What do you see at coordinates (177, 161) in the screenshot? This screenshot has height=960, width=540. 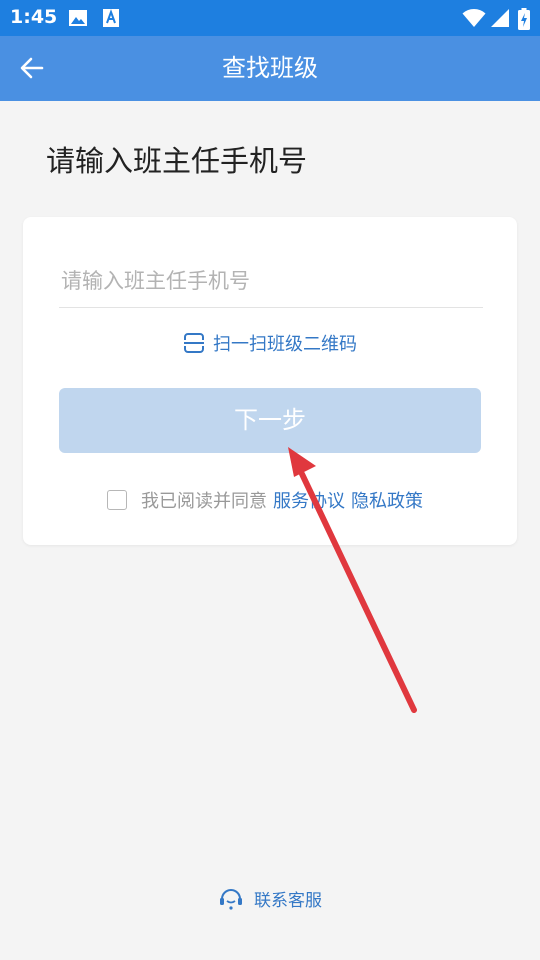 I see `section-heading: 请输入班主任手机号` at bounding box center [177, 161].